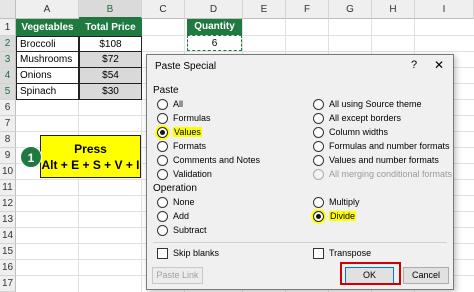 The height and width of the screenshot is (292, 474). What do you see at coordinates (110, 27) in the screenshot?
I see `header-total-price: Total Price` at bounding box center [110, 27].